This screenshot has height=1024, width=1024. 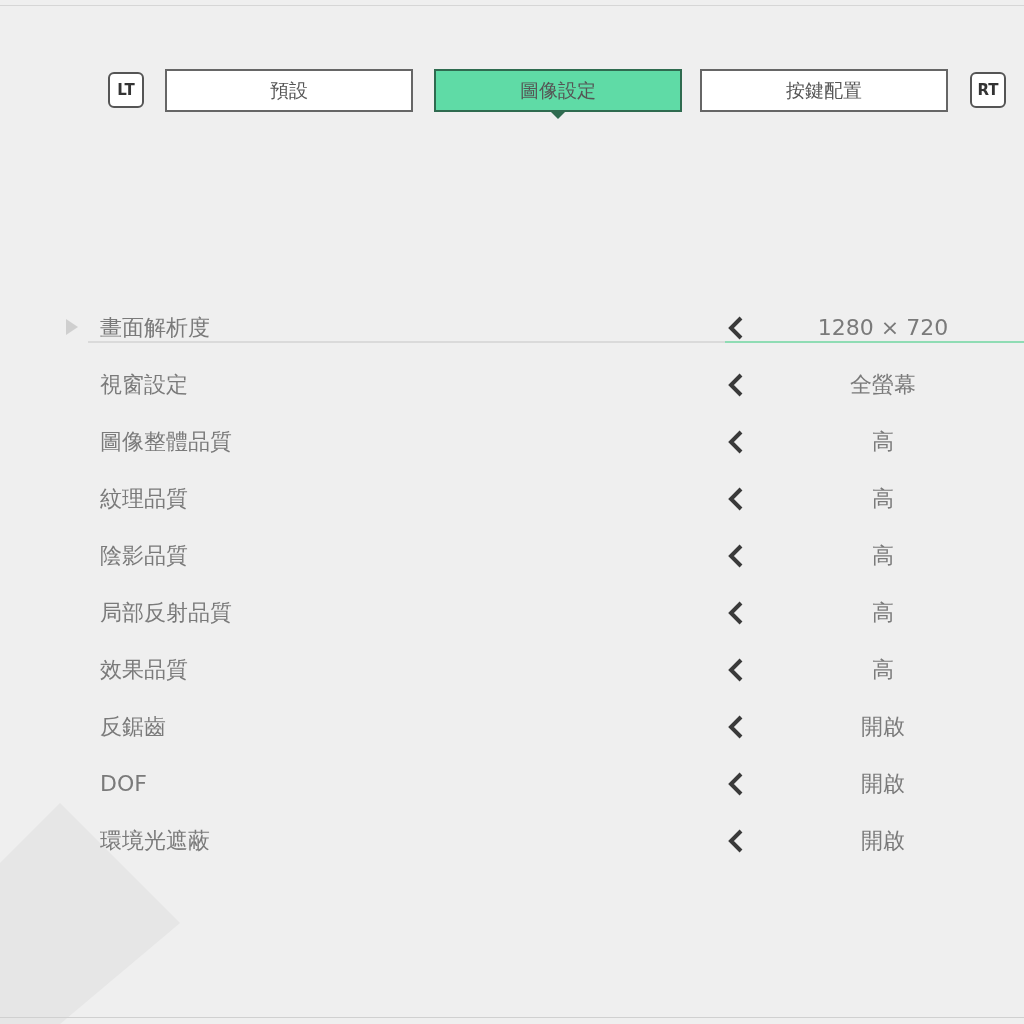 What do you see at coordinates (883, 328) in the screenshot?
I see `setting-value: 1280 × 720` at bounding box center [883, 328].